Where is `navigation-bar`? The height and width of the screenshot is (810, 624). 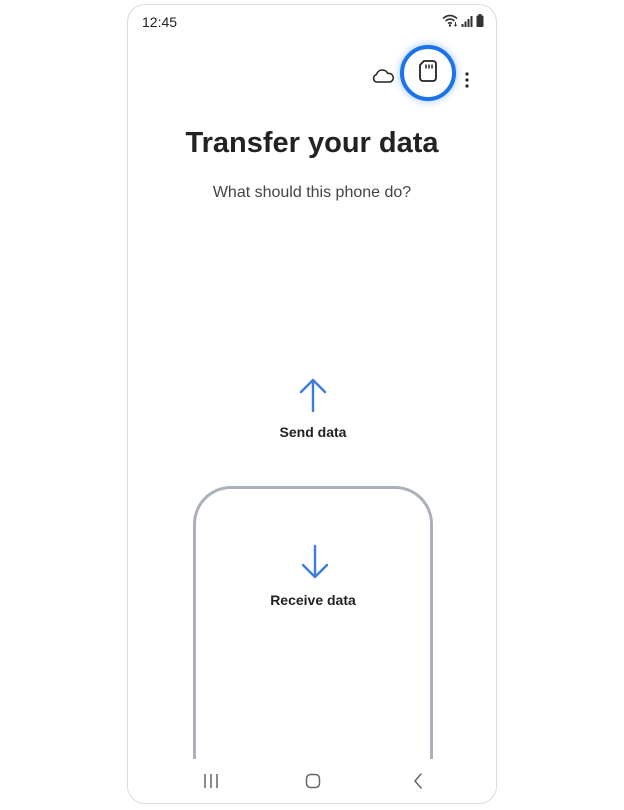
navigation-bar is located at coordinates (312, 781).